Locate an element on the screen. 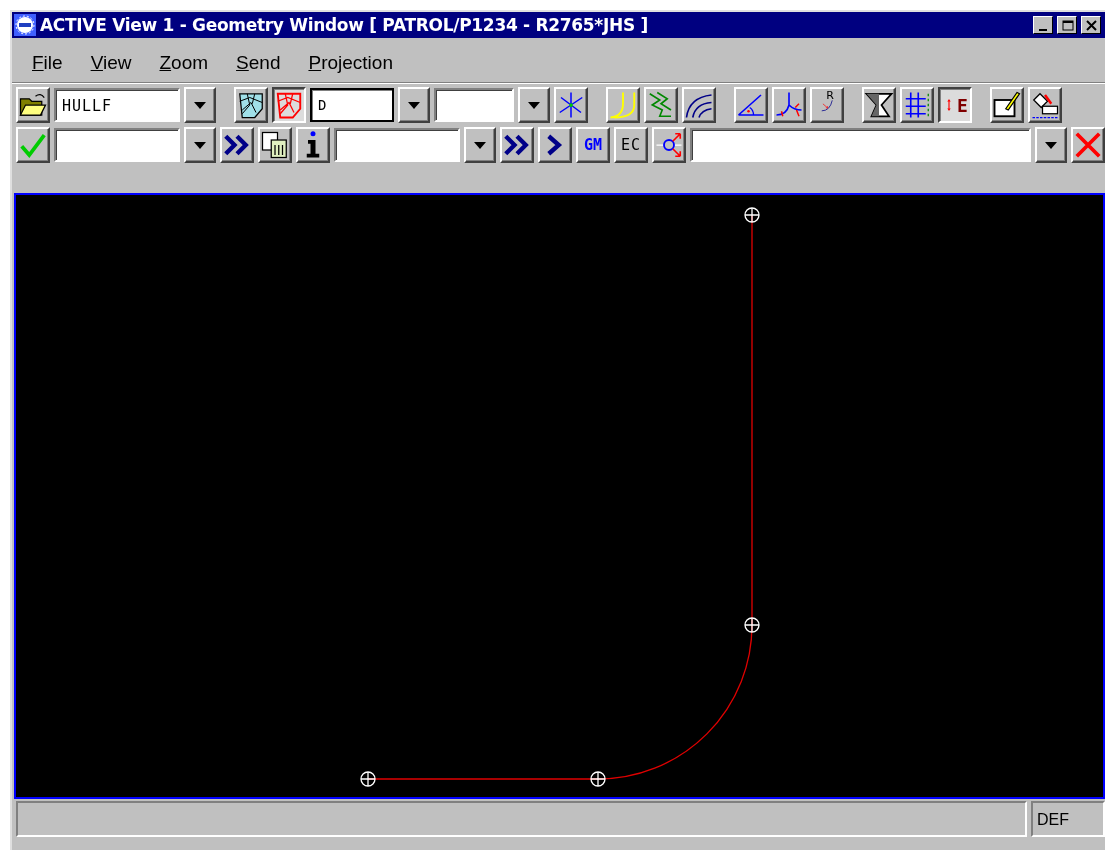  intersection-button is located at coordinates (571, 105).